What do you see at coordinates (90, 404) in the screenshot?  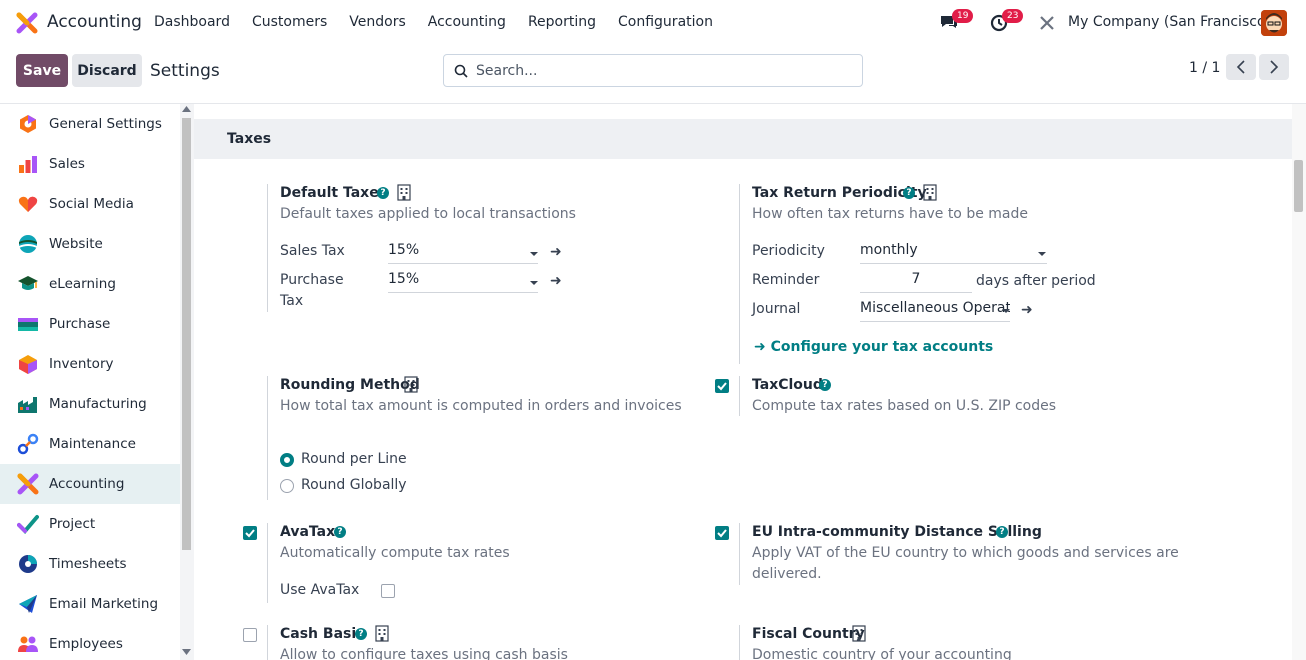 I see `sidebar-item-manufacturing: Manufacturing` at bounding box center [90, 404].